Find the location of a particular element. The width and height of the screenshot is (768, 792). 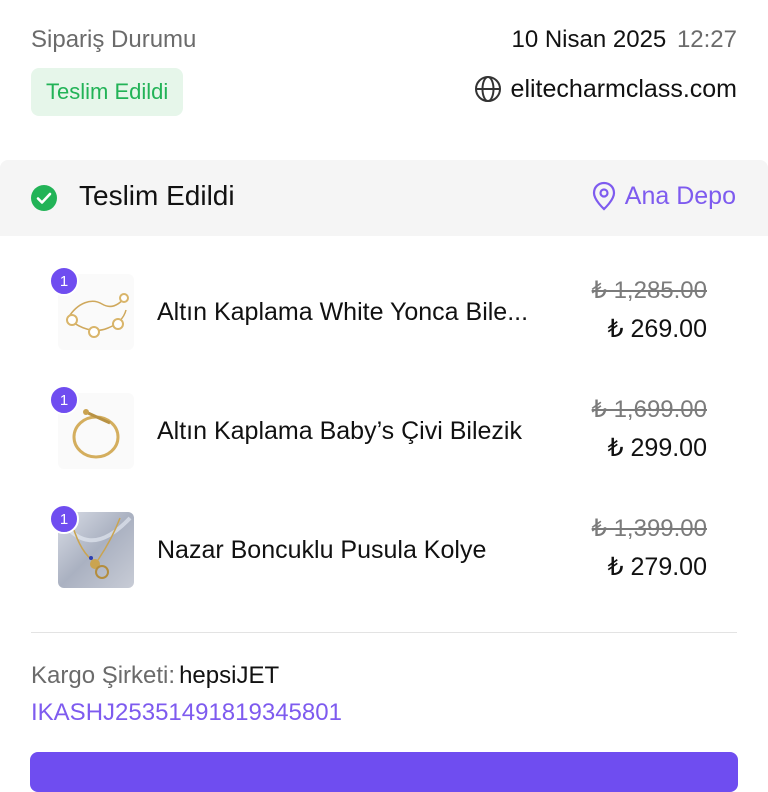

original-price: ₺ 1,399.00 is located at coordinates (649, 528).